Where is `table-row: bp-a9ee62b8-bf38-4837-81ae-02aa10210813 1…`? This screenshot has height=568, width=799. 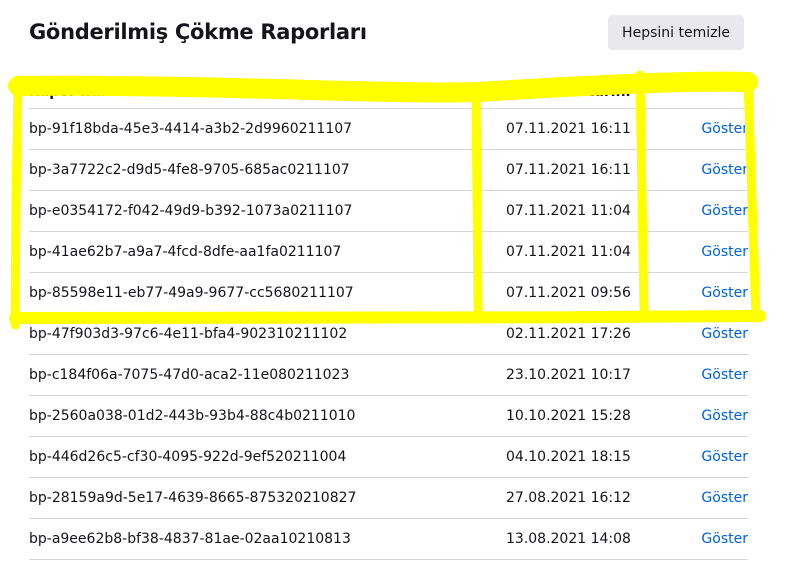
table-row: bp-a9ee62b8-bf38-4837-81ae-02aa10210813 1… is located at coordinates (388, 539).